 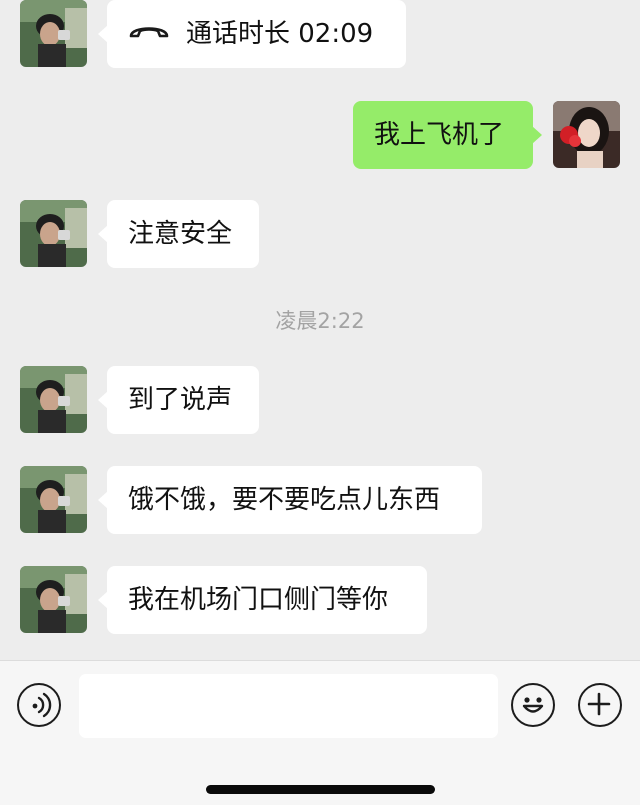 What do you see at coordinates (600, 705) in the screenshot?
I see `plus-icon` at bounding box center [600, 705].